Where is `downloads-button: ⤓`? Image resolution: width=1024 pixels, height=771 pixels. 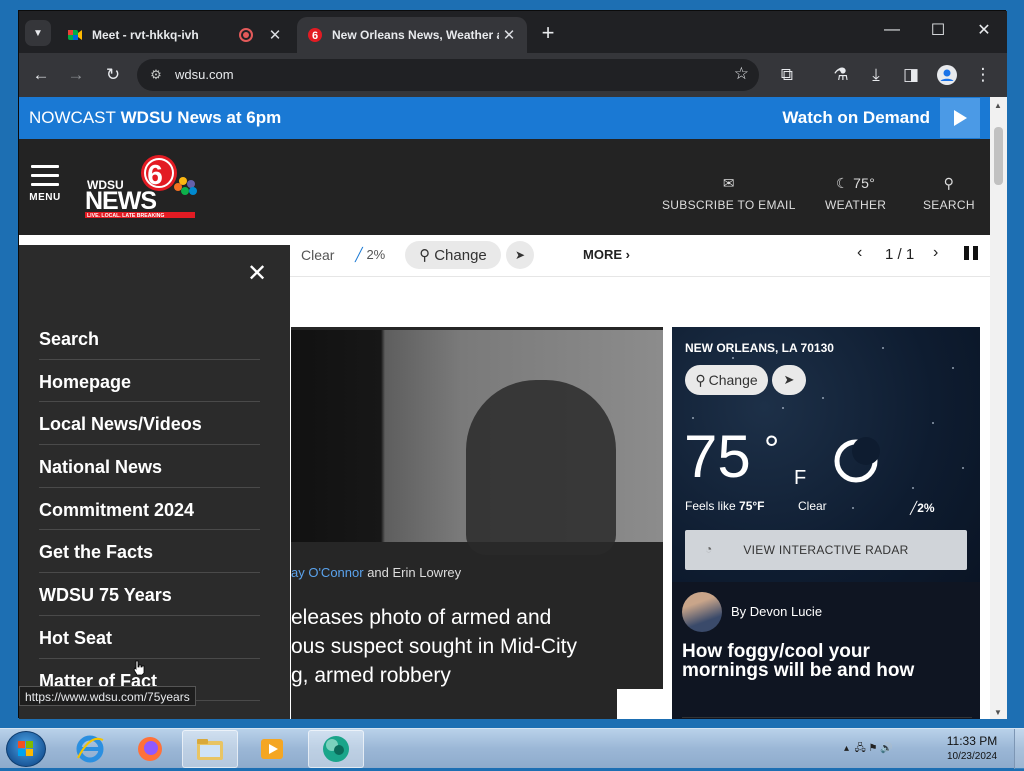 downloads-button: ⤓ is located at coordinates (876, 75).